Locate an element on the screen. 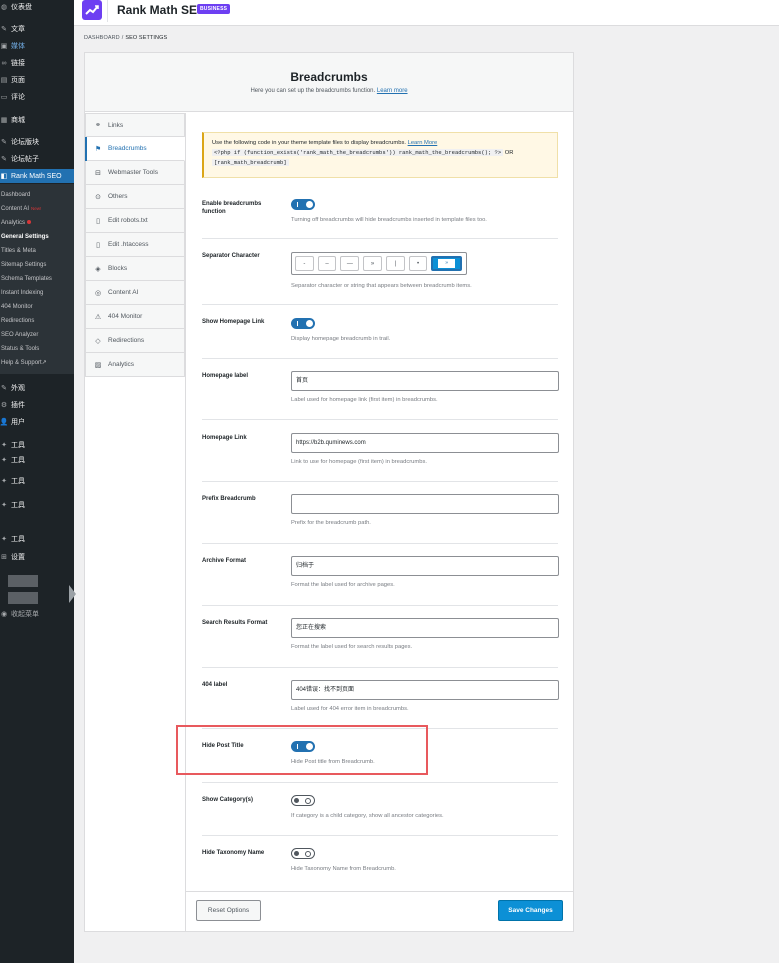  app-title: Rank Math SEO is located at coordinates (162, 10).